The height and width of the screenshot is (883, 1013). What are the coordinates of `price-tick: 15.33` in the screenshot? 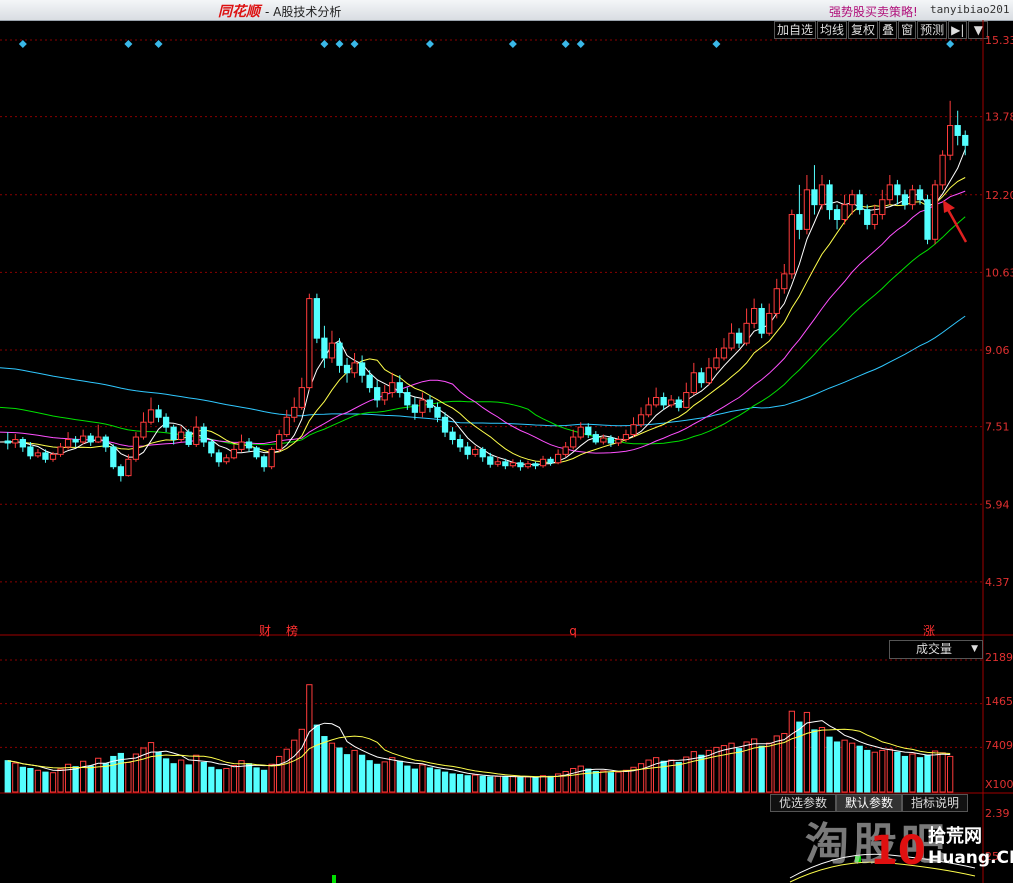 It's located at (999, 40).